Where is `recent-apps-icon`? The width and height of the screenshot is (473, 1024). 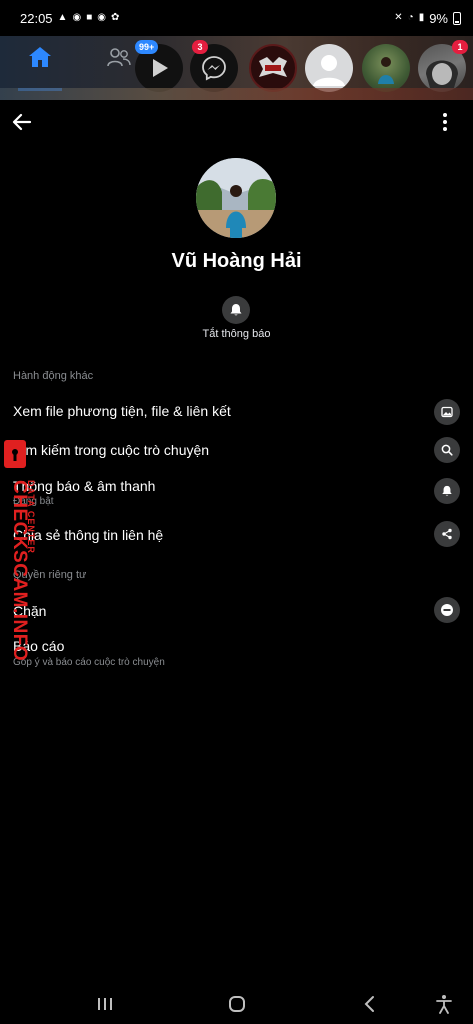 recent-apps-icon is located at coordinates (105, 1004).